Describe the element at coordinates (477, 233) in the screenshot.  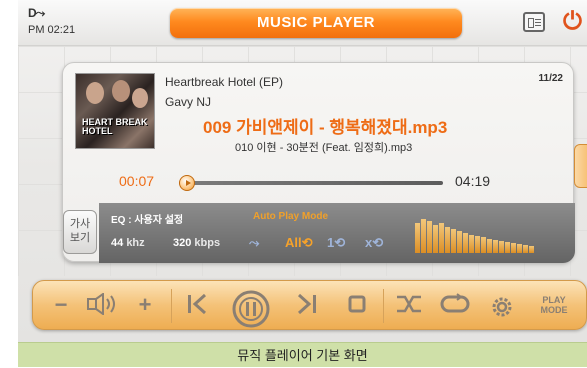
I see `spectrum-bars` at that location.